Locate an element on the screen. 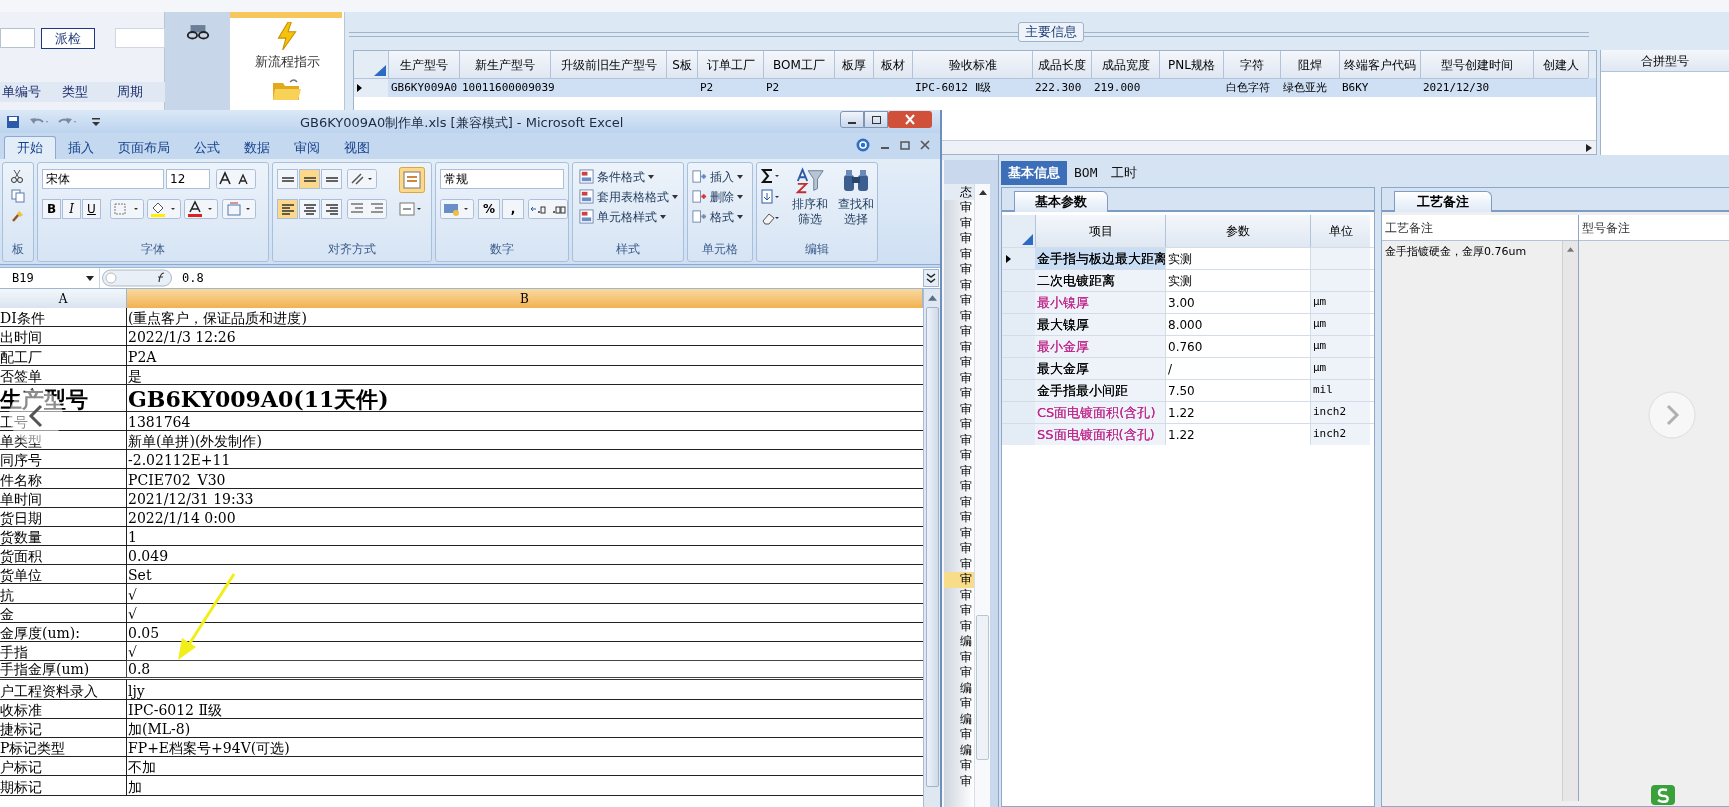  table-cell: 不加 is located at coordinates (525, 766).